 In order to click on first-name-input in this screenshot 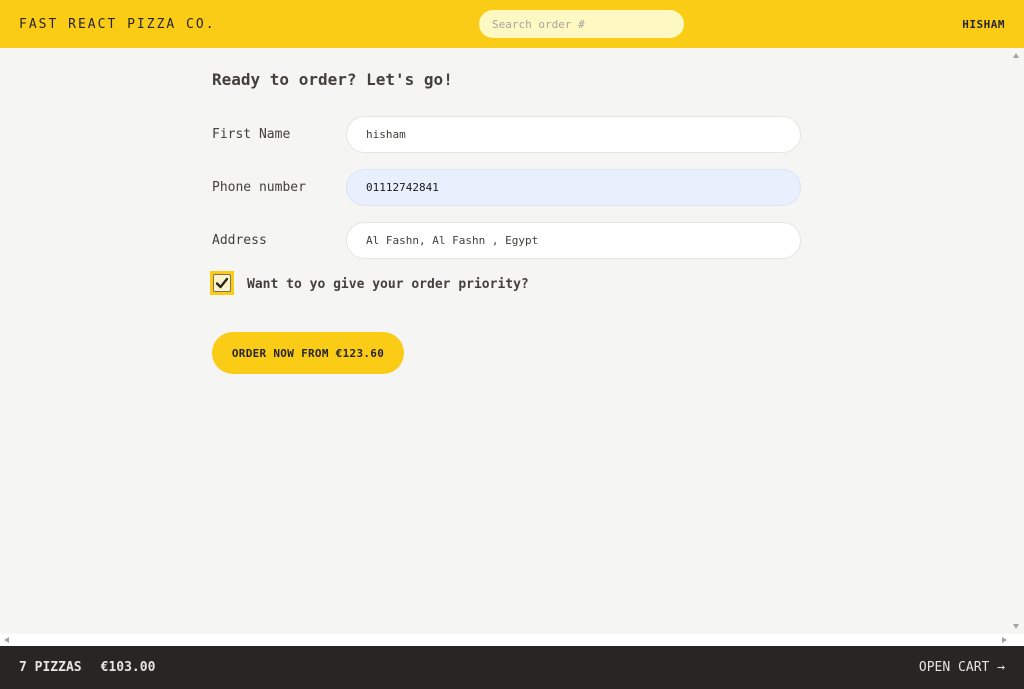, I will do `click(573, 134)`.